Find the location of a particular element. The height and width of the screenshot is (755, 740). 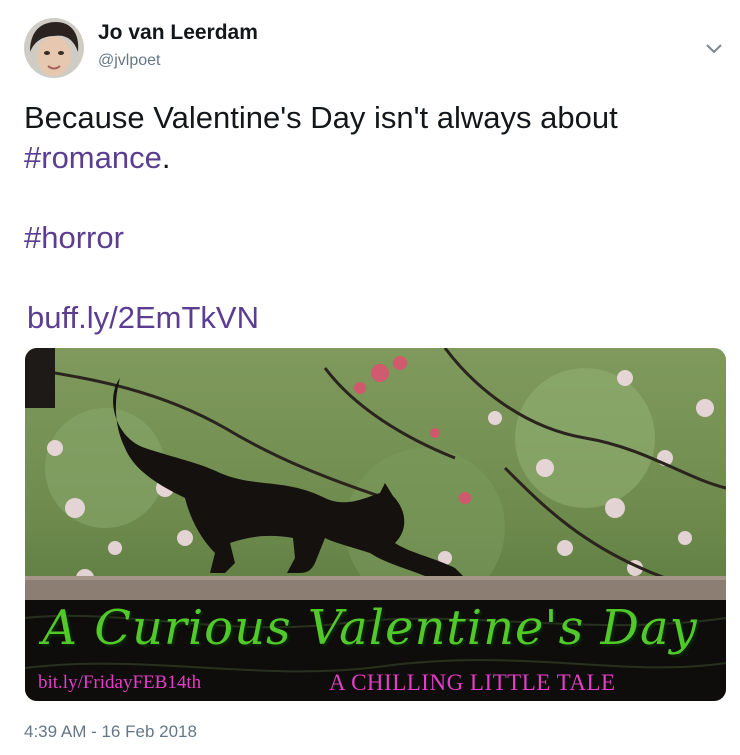

user-handle: @jvlpoet is located at coordinates (129, 61).